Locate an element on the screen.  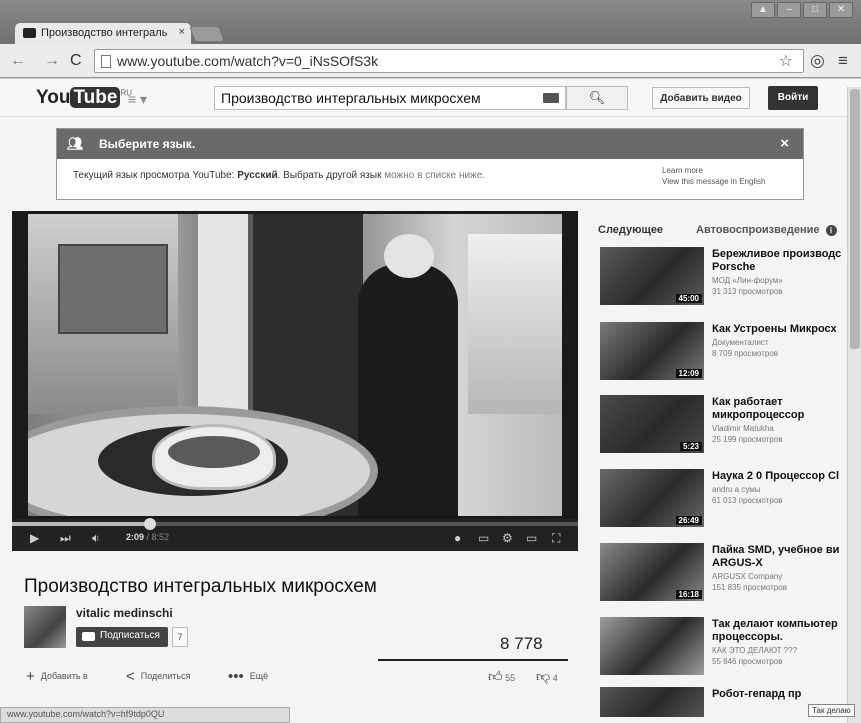
tab-close-icon: × is located at coordinates (182, 32).